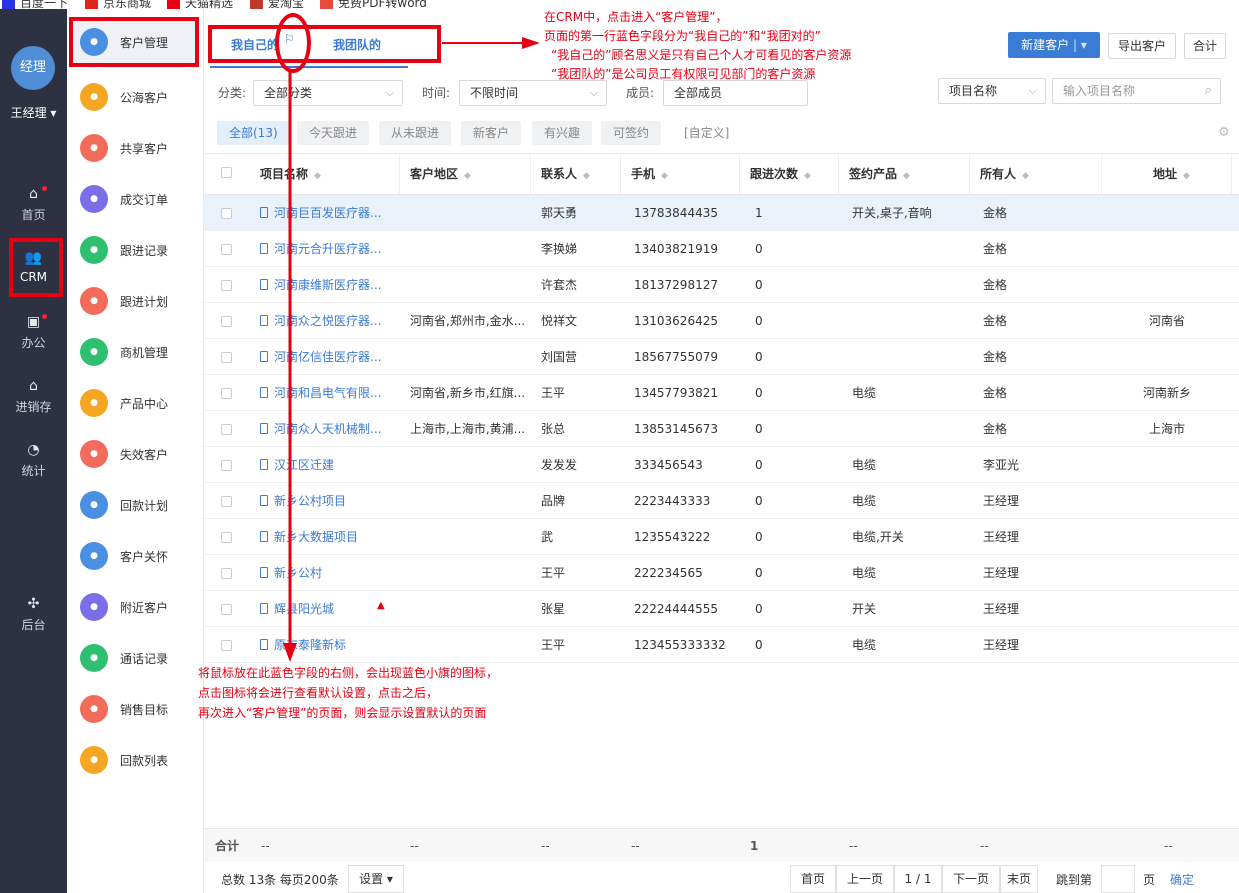 The image size is (1239, 893). What do you see at coordinates (682, 36) in the screenshot?
I see `annotation-text-top-2: 页面的第一行蓝色字段分为“我自己的”和“我团对的”` at bounding box center [682, 36].